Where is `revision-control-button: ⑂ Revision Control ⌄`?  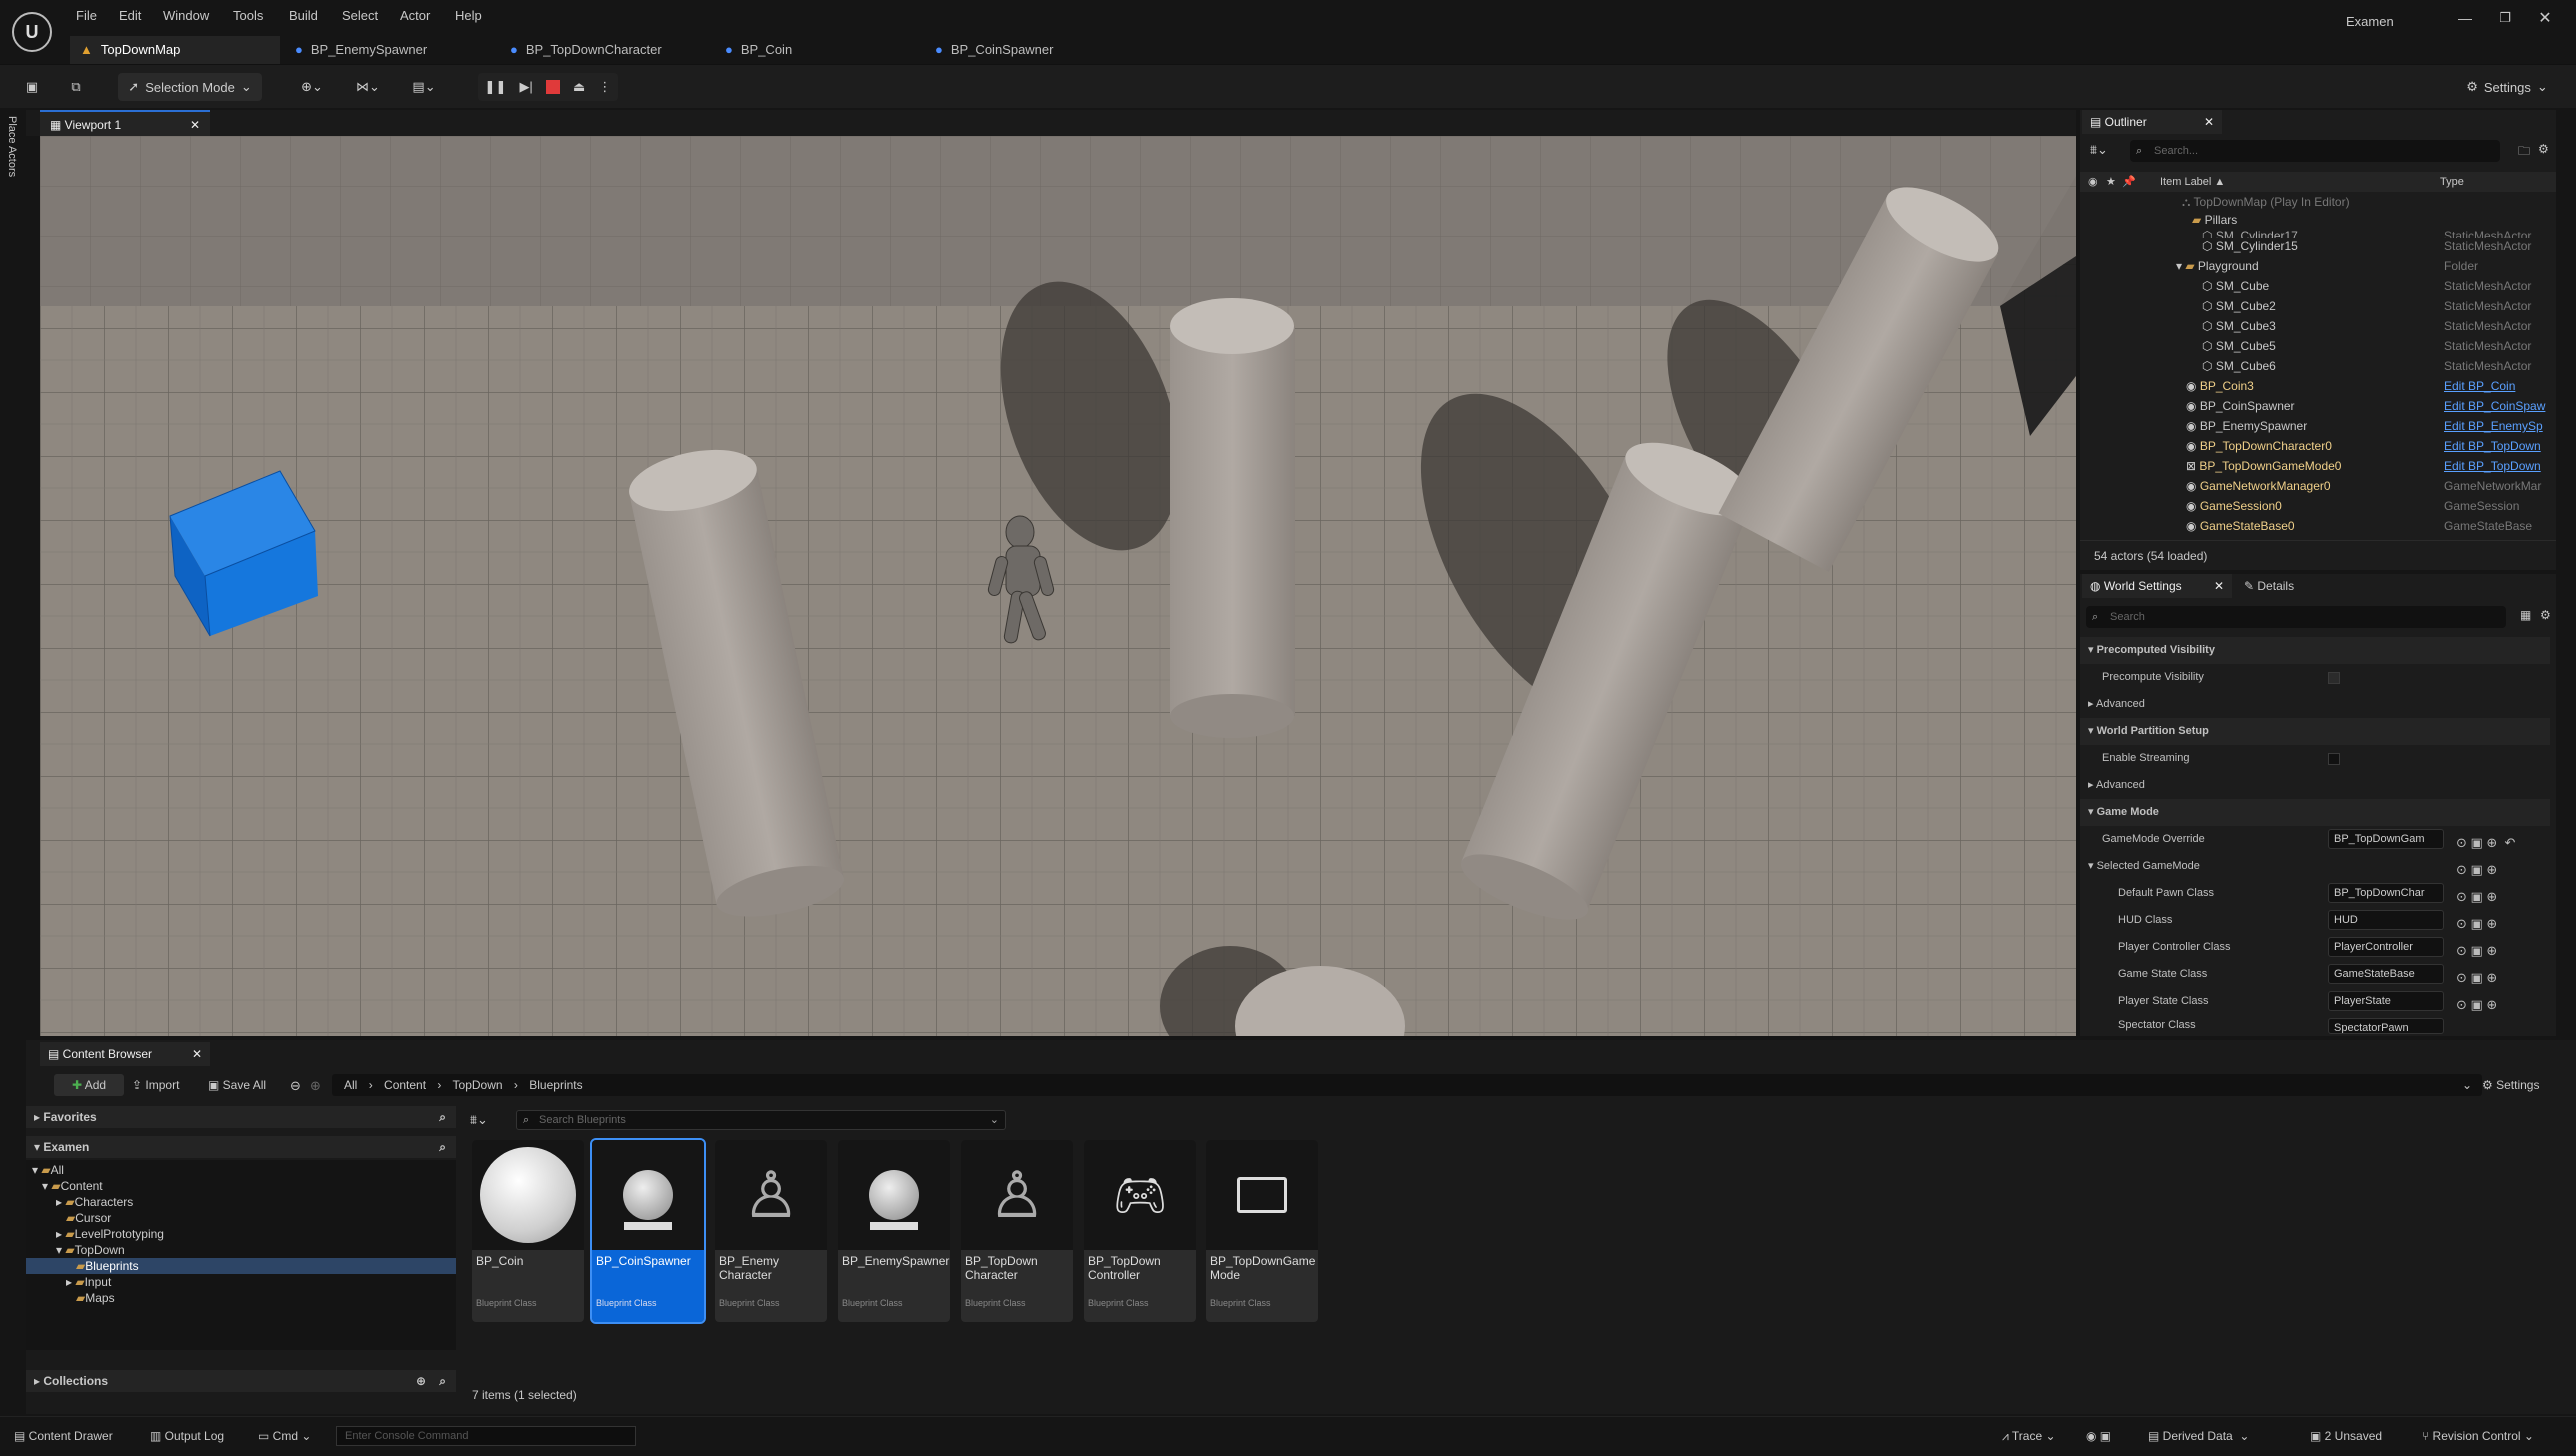 revision-control-button: ⑂ Revision Control ⌄ is located at coordinates (2478, 1436).